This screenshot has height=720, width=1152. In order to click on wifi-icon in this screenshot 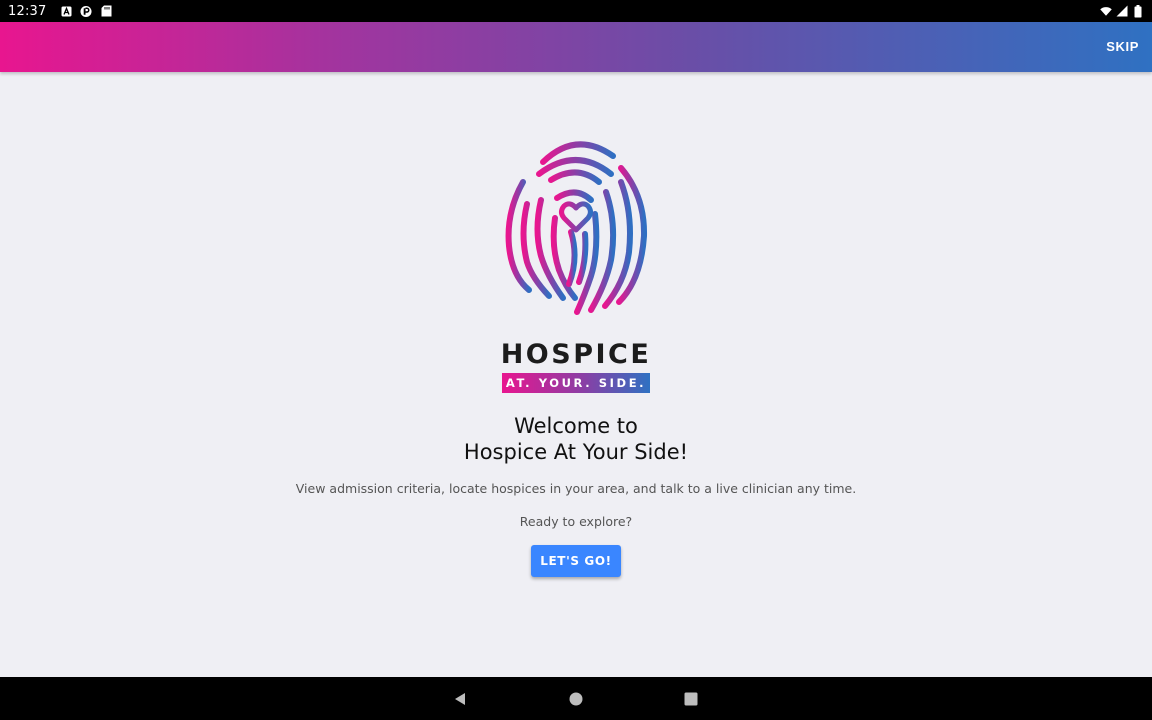, I will do `click(1106, 11)`.